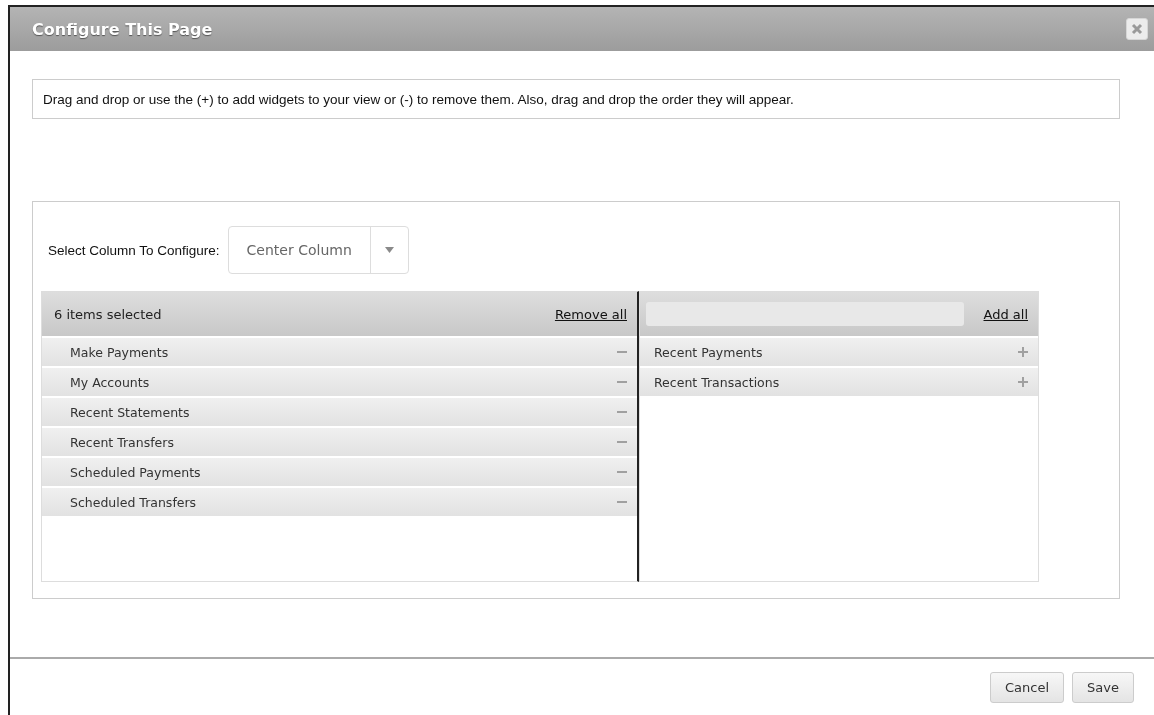 This screenshot has width=1154, height=715. I want to click on item-label: My Accounts, so click(109, 382).